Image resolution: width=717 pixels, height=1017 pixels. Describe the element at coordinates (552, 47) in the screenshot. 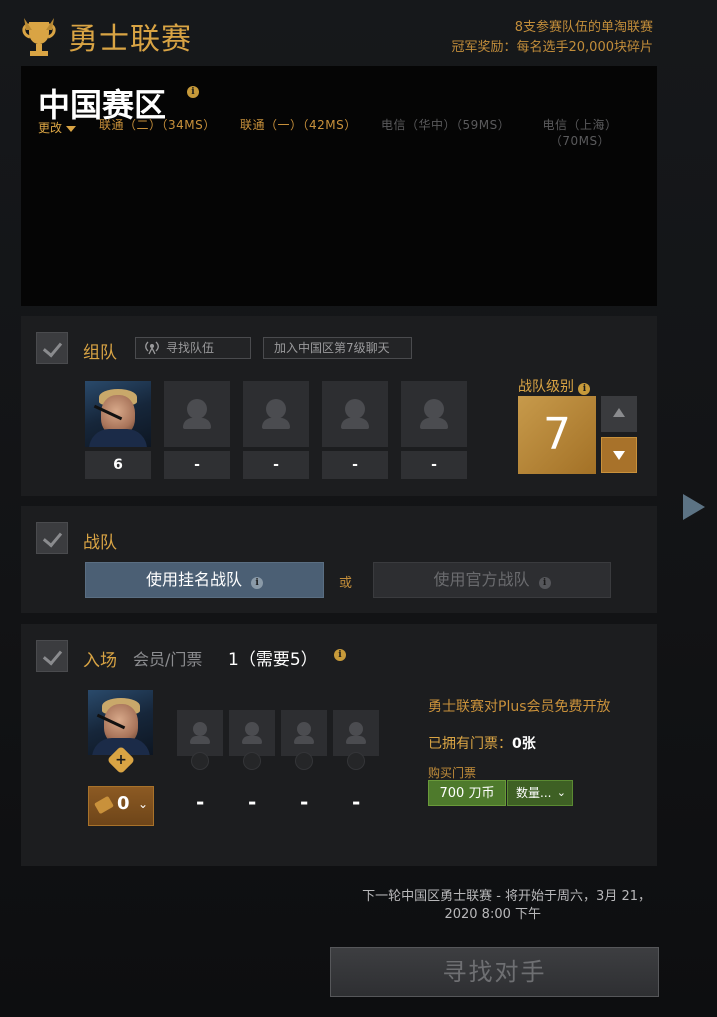

I see `league-reward: 冠军奖励：每名选手20,000块碎片` at that location.